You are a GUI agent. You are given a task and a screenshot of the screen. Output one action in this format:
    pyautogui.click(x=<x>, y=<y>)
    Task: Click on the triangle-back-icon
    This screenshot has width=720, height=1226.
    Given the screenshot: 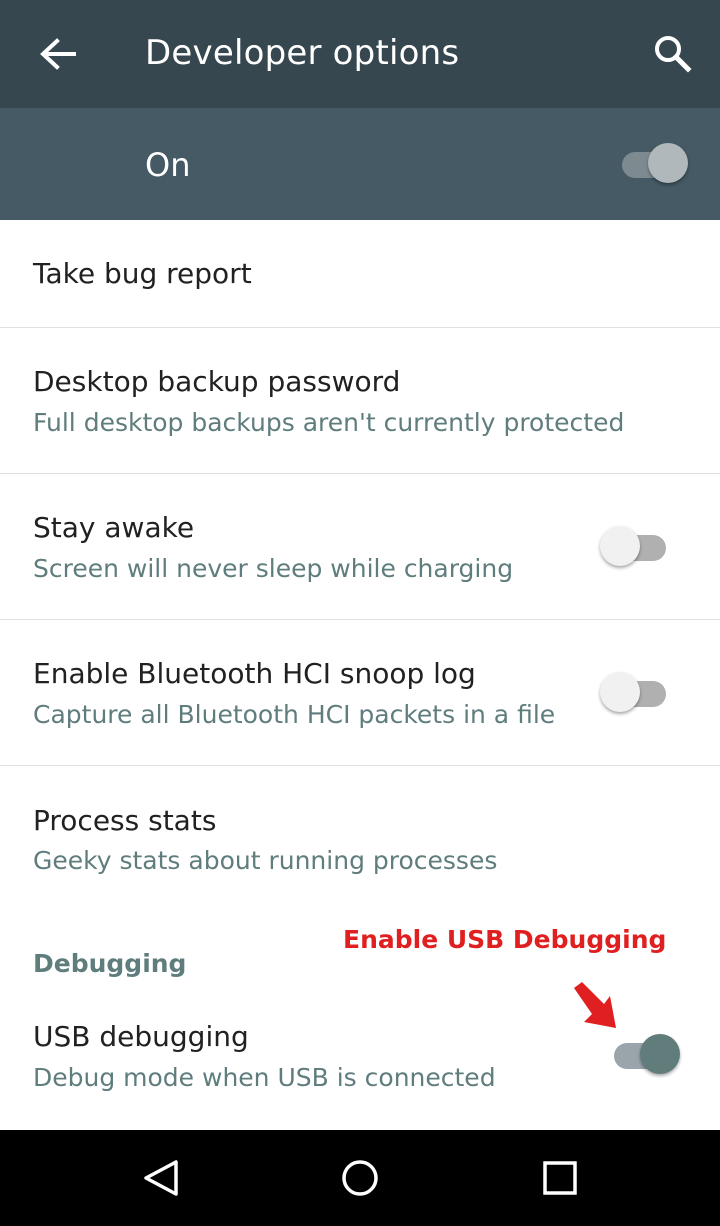 What is the action you would take?
    pyautogui.click(x=161, y=1178)
    